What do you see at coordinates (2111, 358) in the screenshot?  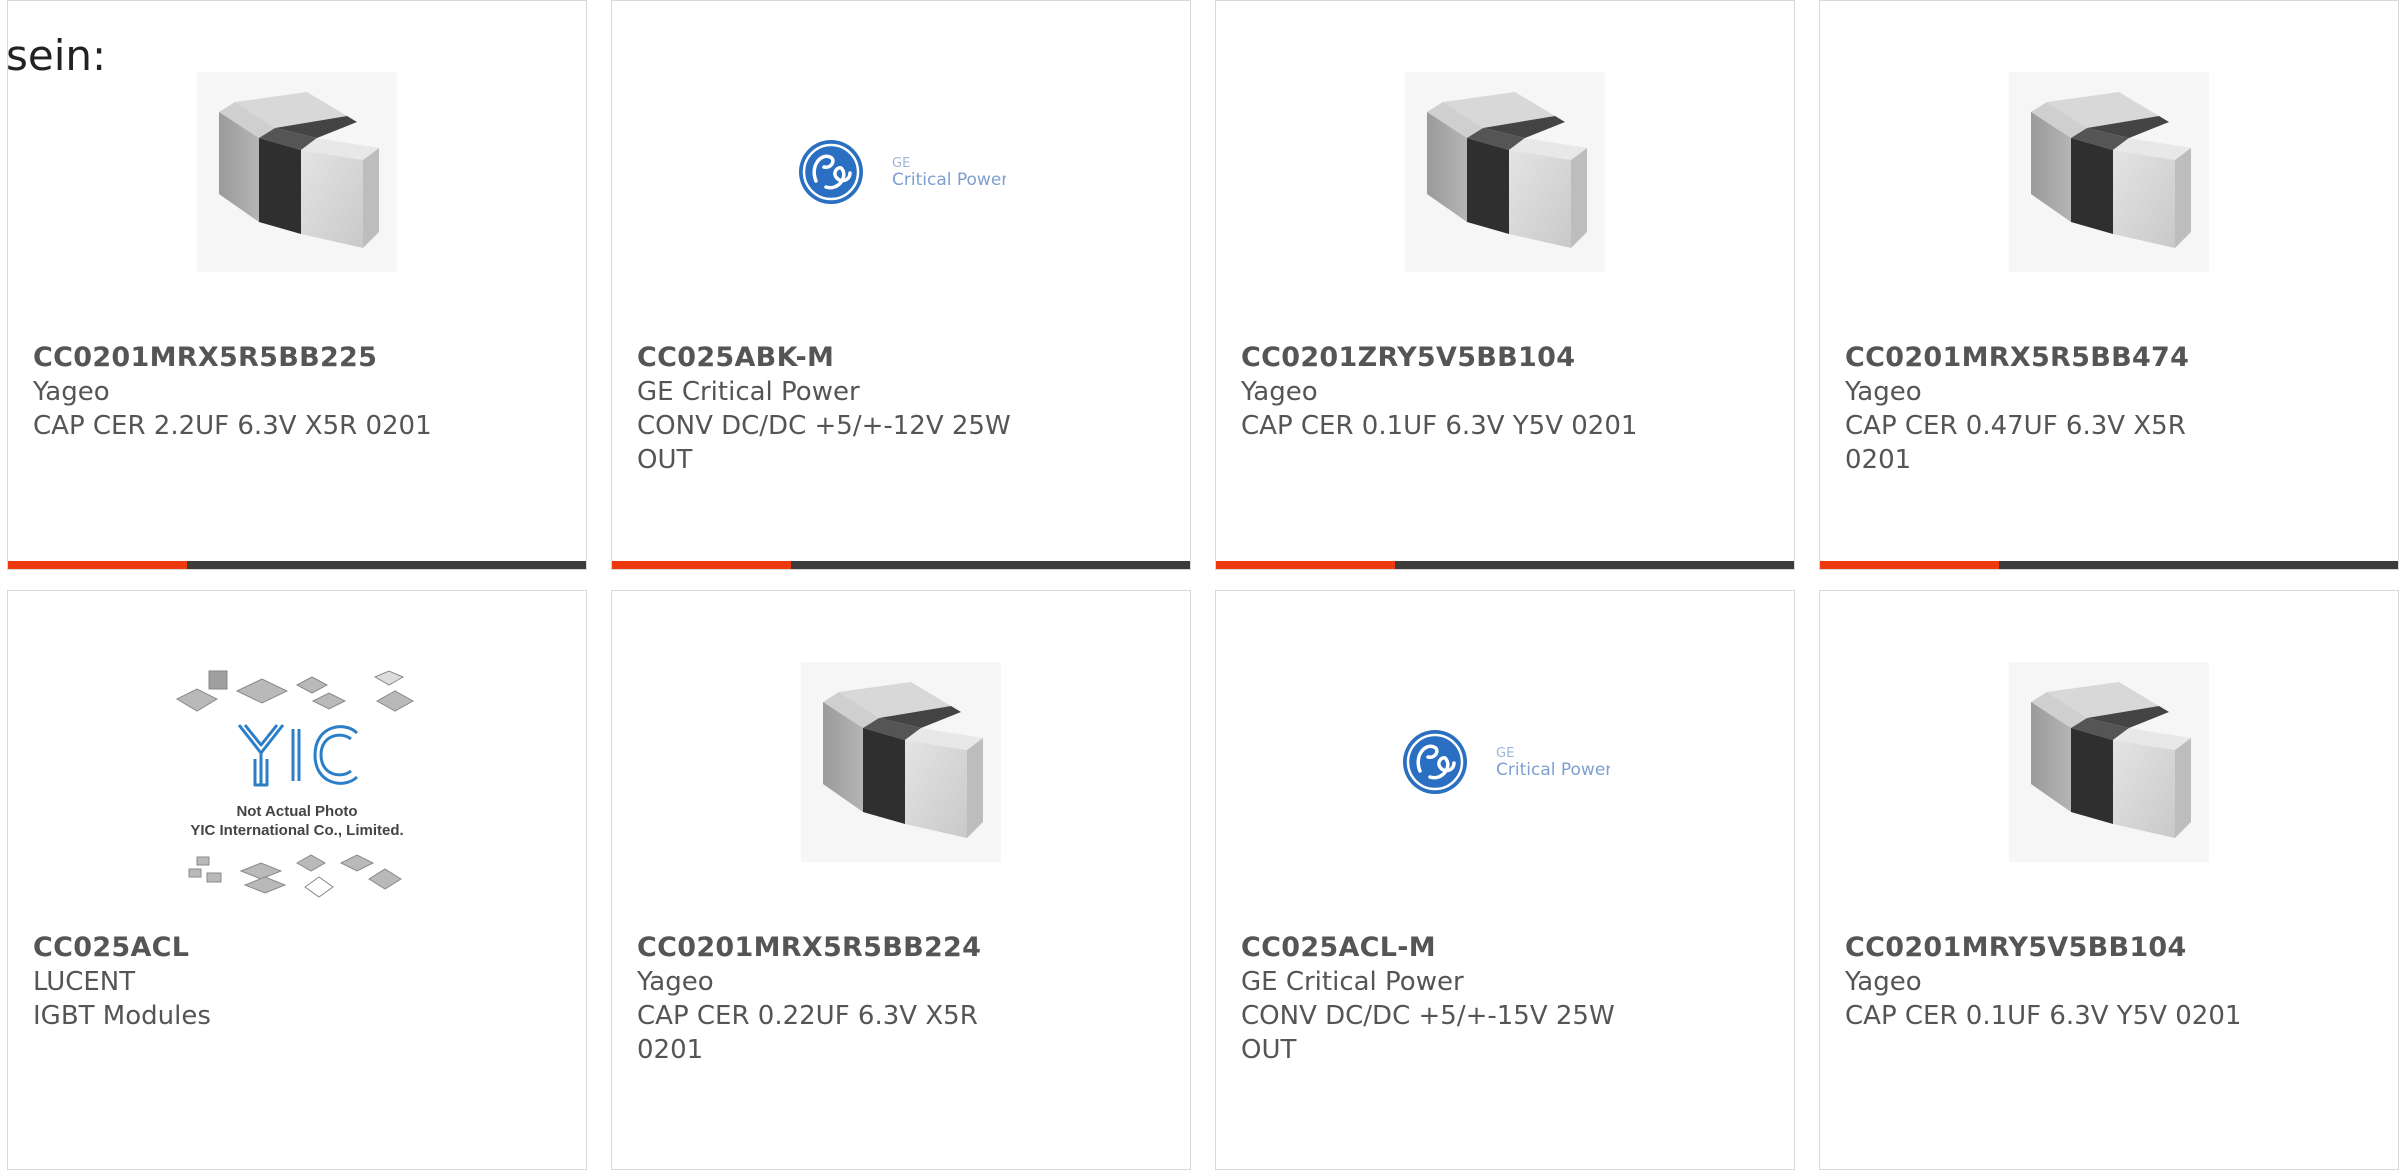 I see `part-number-link: CC0201MRX5R5BB474` at bounding box center [2111, 358].